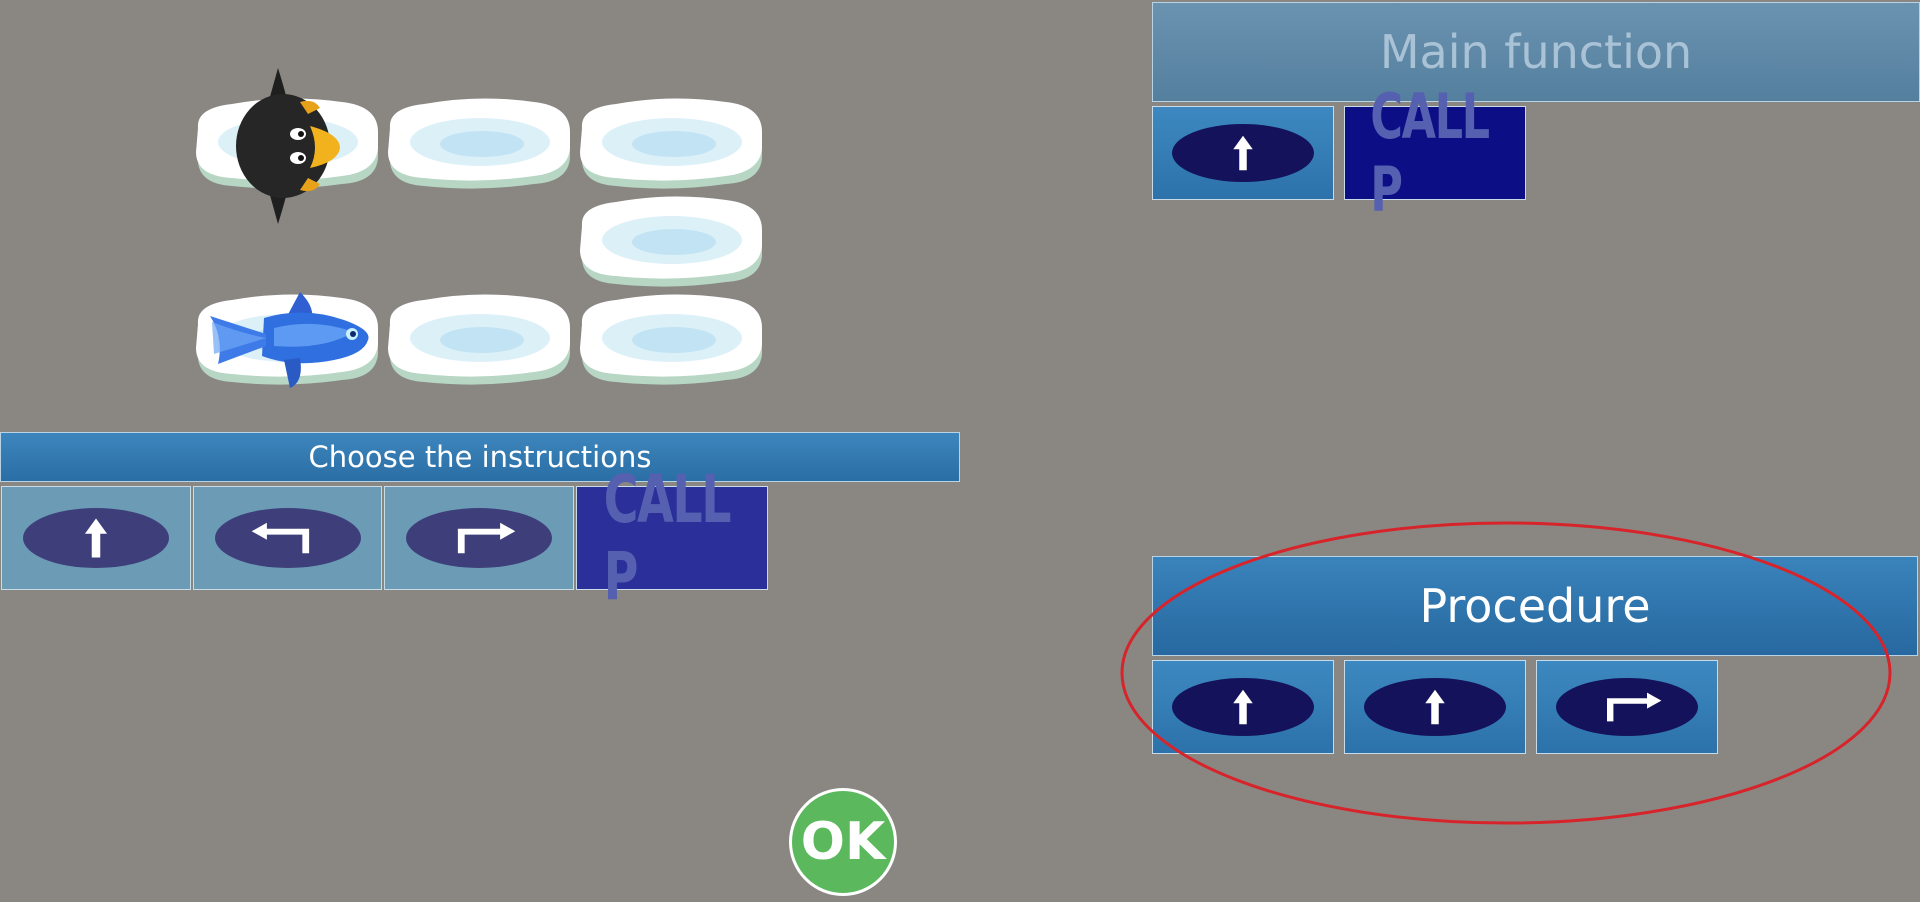  Describe the element at coordinates (288, 146) in the screenshot. I see `penguin-icon` at that location.